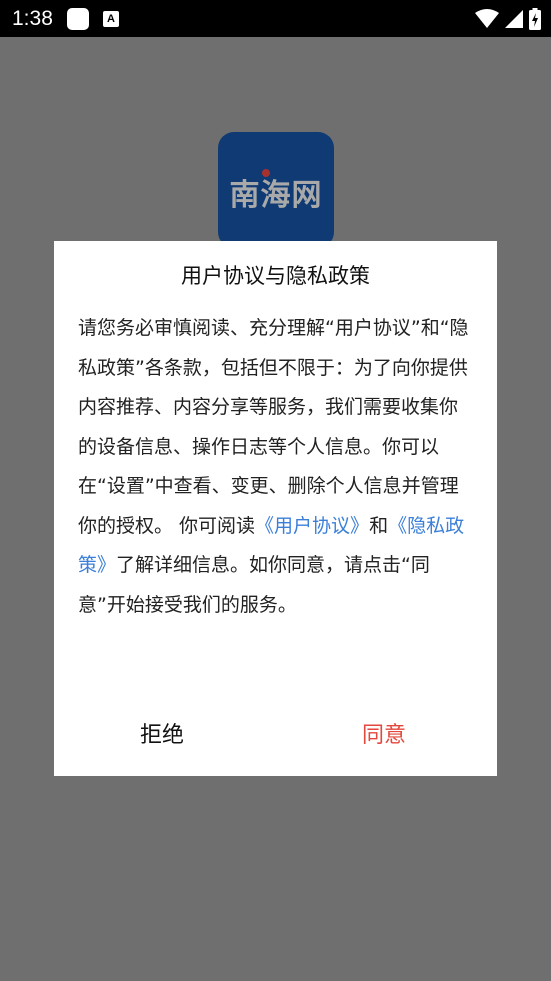 This screenshot has height=981, width=551. Describe the element at coordinates (266, 173) in the screenshot. I see `logo-red-dot-icon` at that location.